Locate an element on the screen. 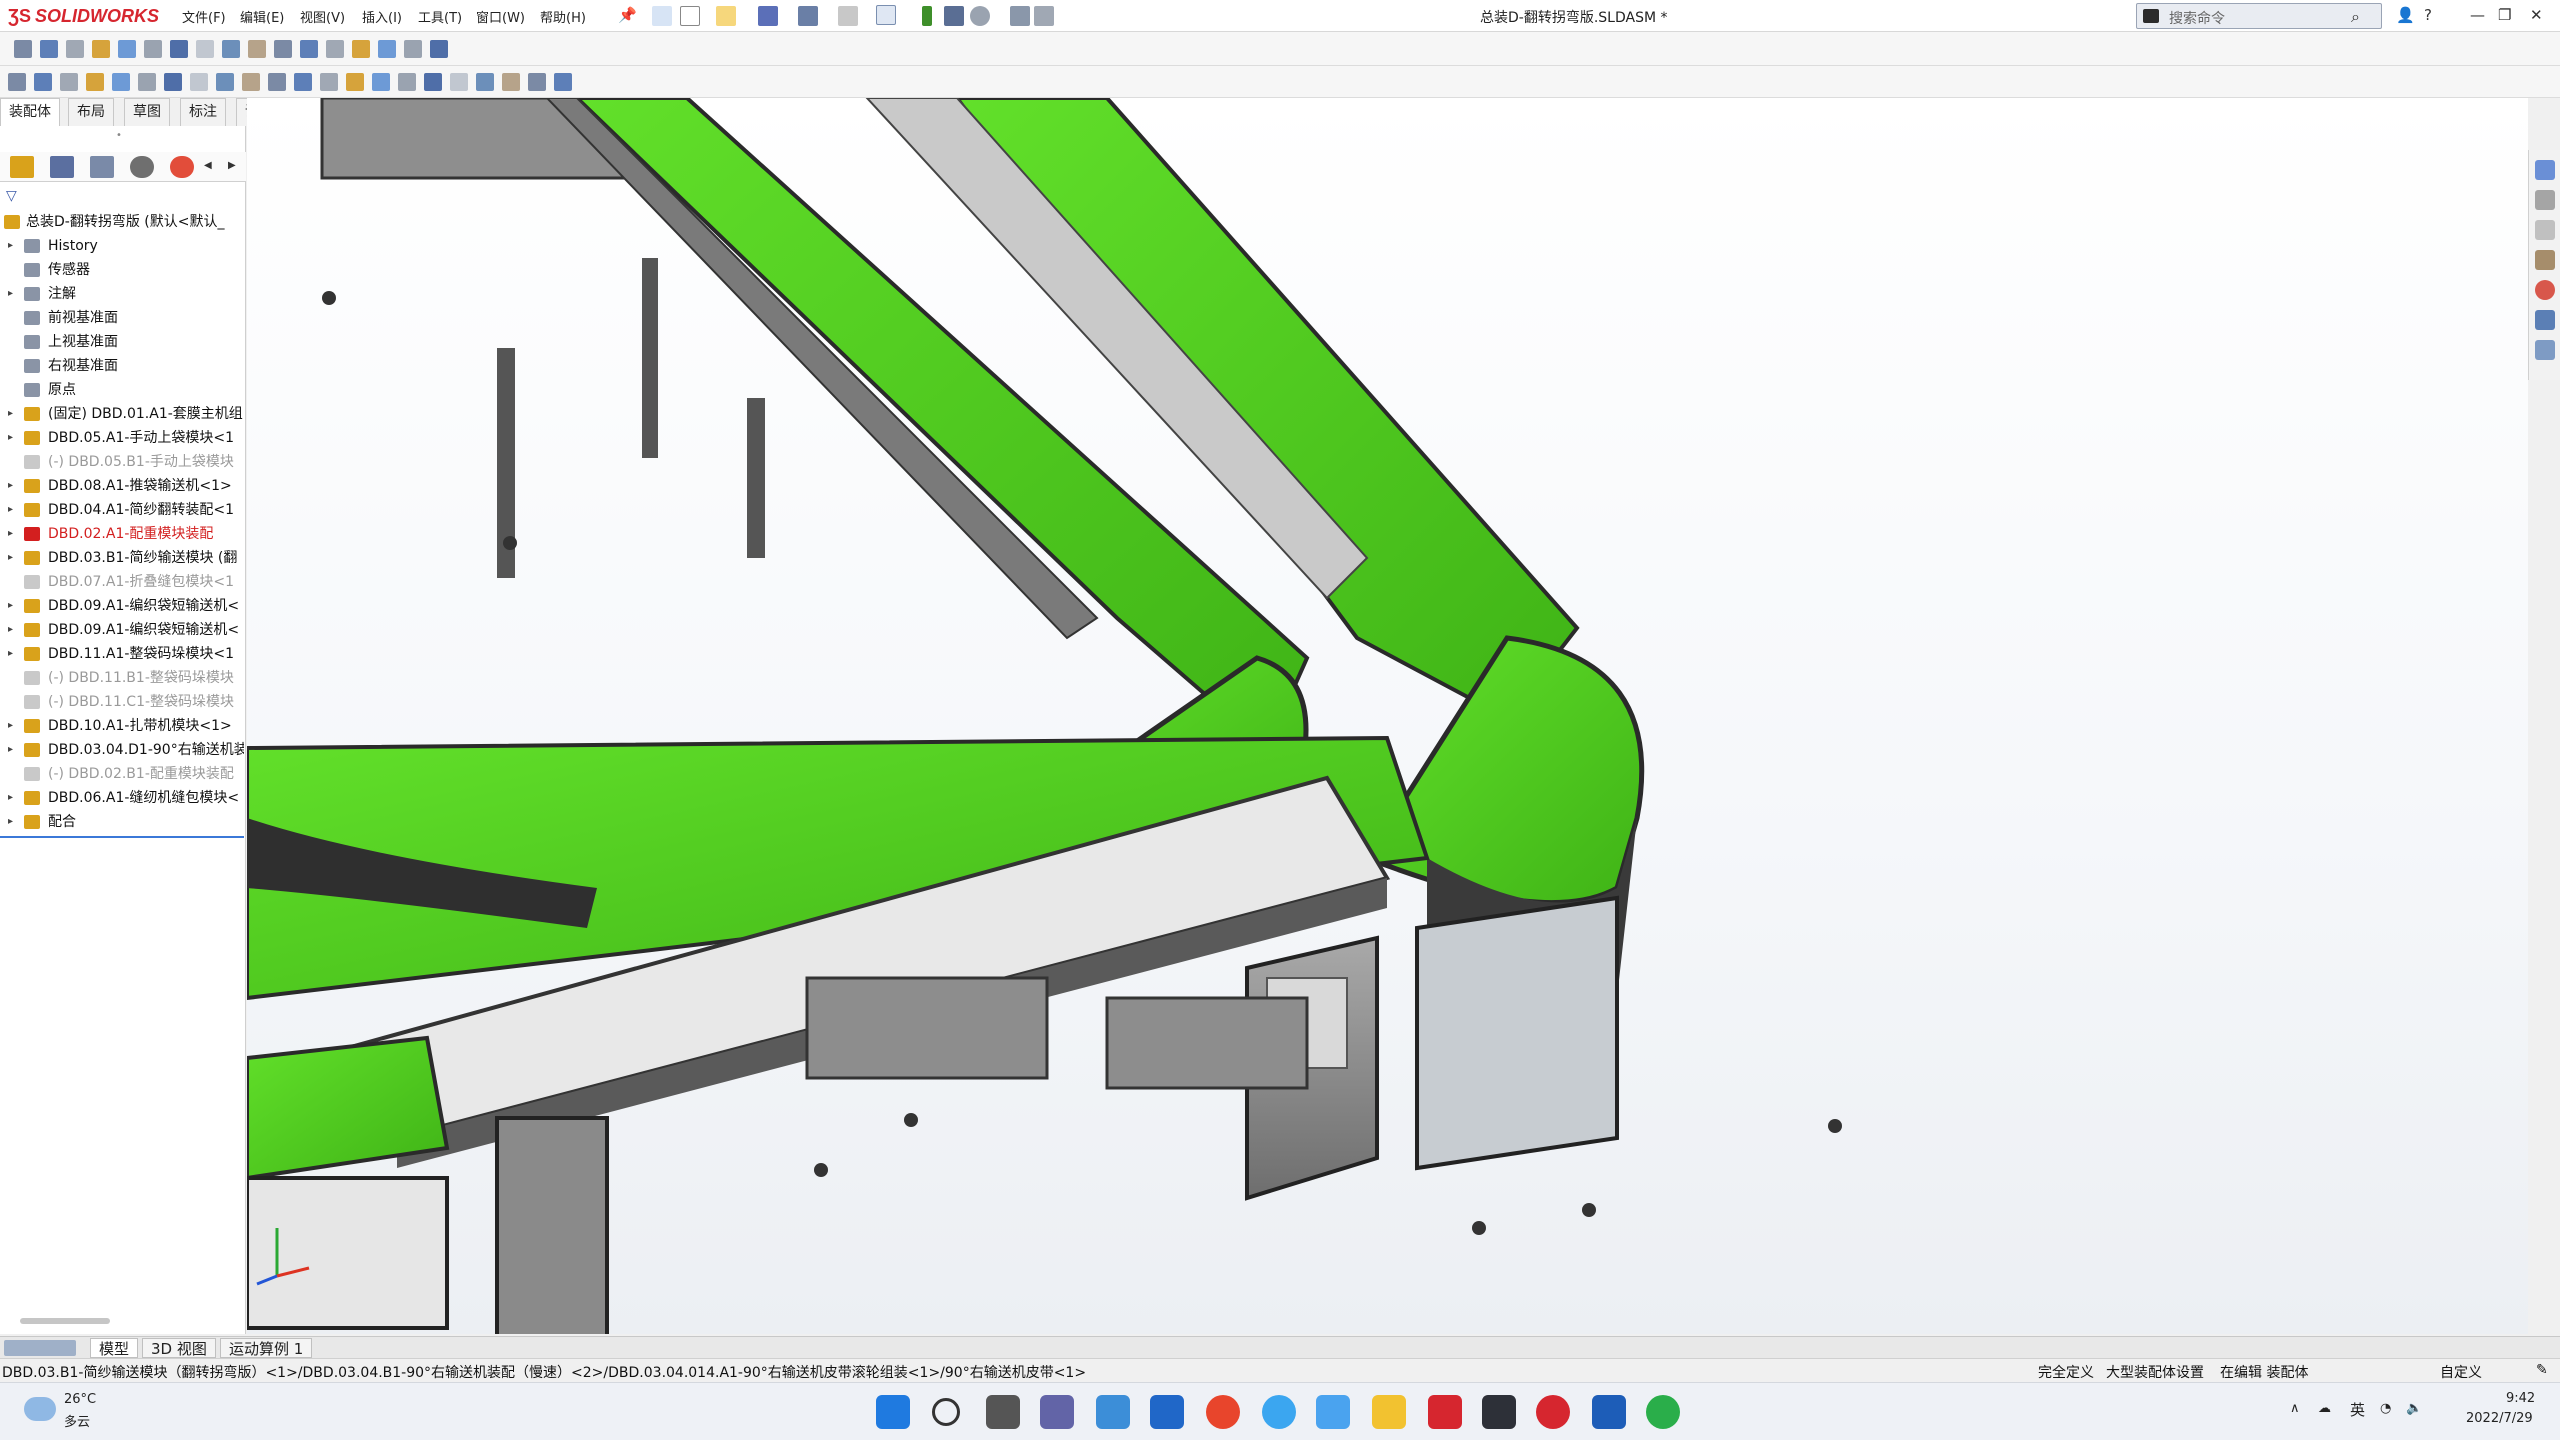 Image resolution: width=2560 pixels, height=1440 pixels. undo-icon is located at coordinates (848, 16).